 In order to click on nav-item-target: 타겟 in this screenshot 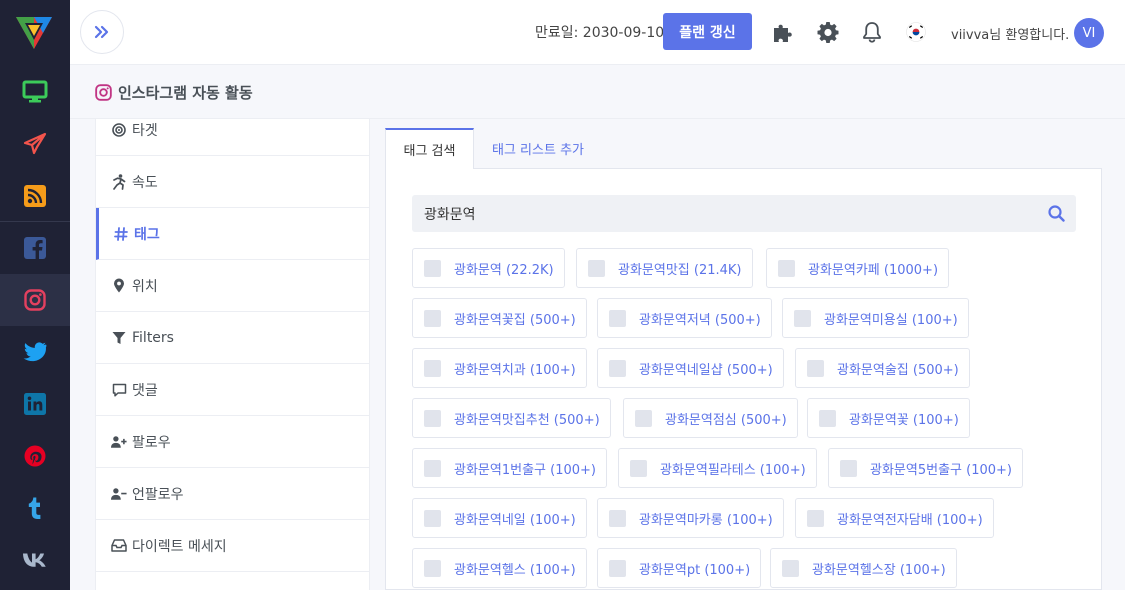, I will do `click(232, 137)`.